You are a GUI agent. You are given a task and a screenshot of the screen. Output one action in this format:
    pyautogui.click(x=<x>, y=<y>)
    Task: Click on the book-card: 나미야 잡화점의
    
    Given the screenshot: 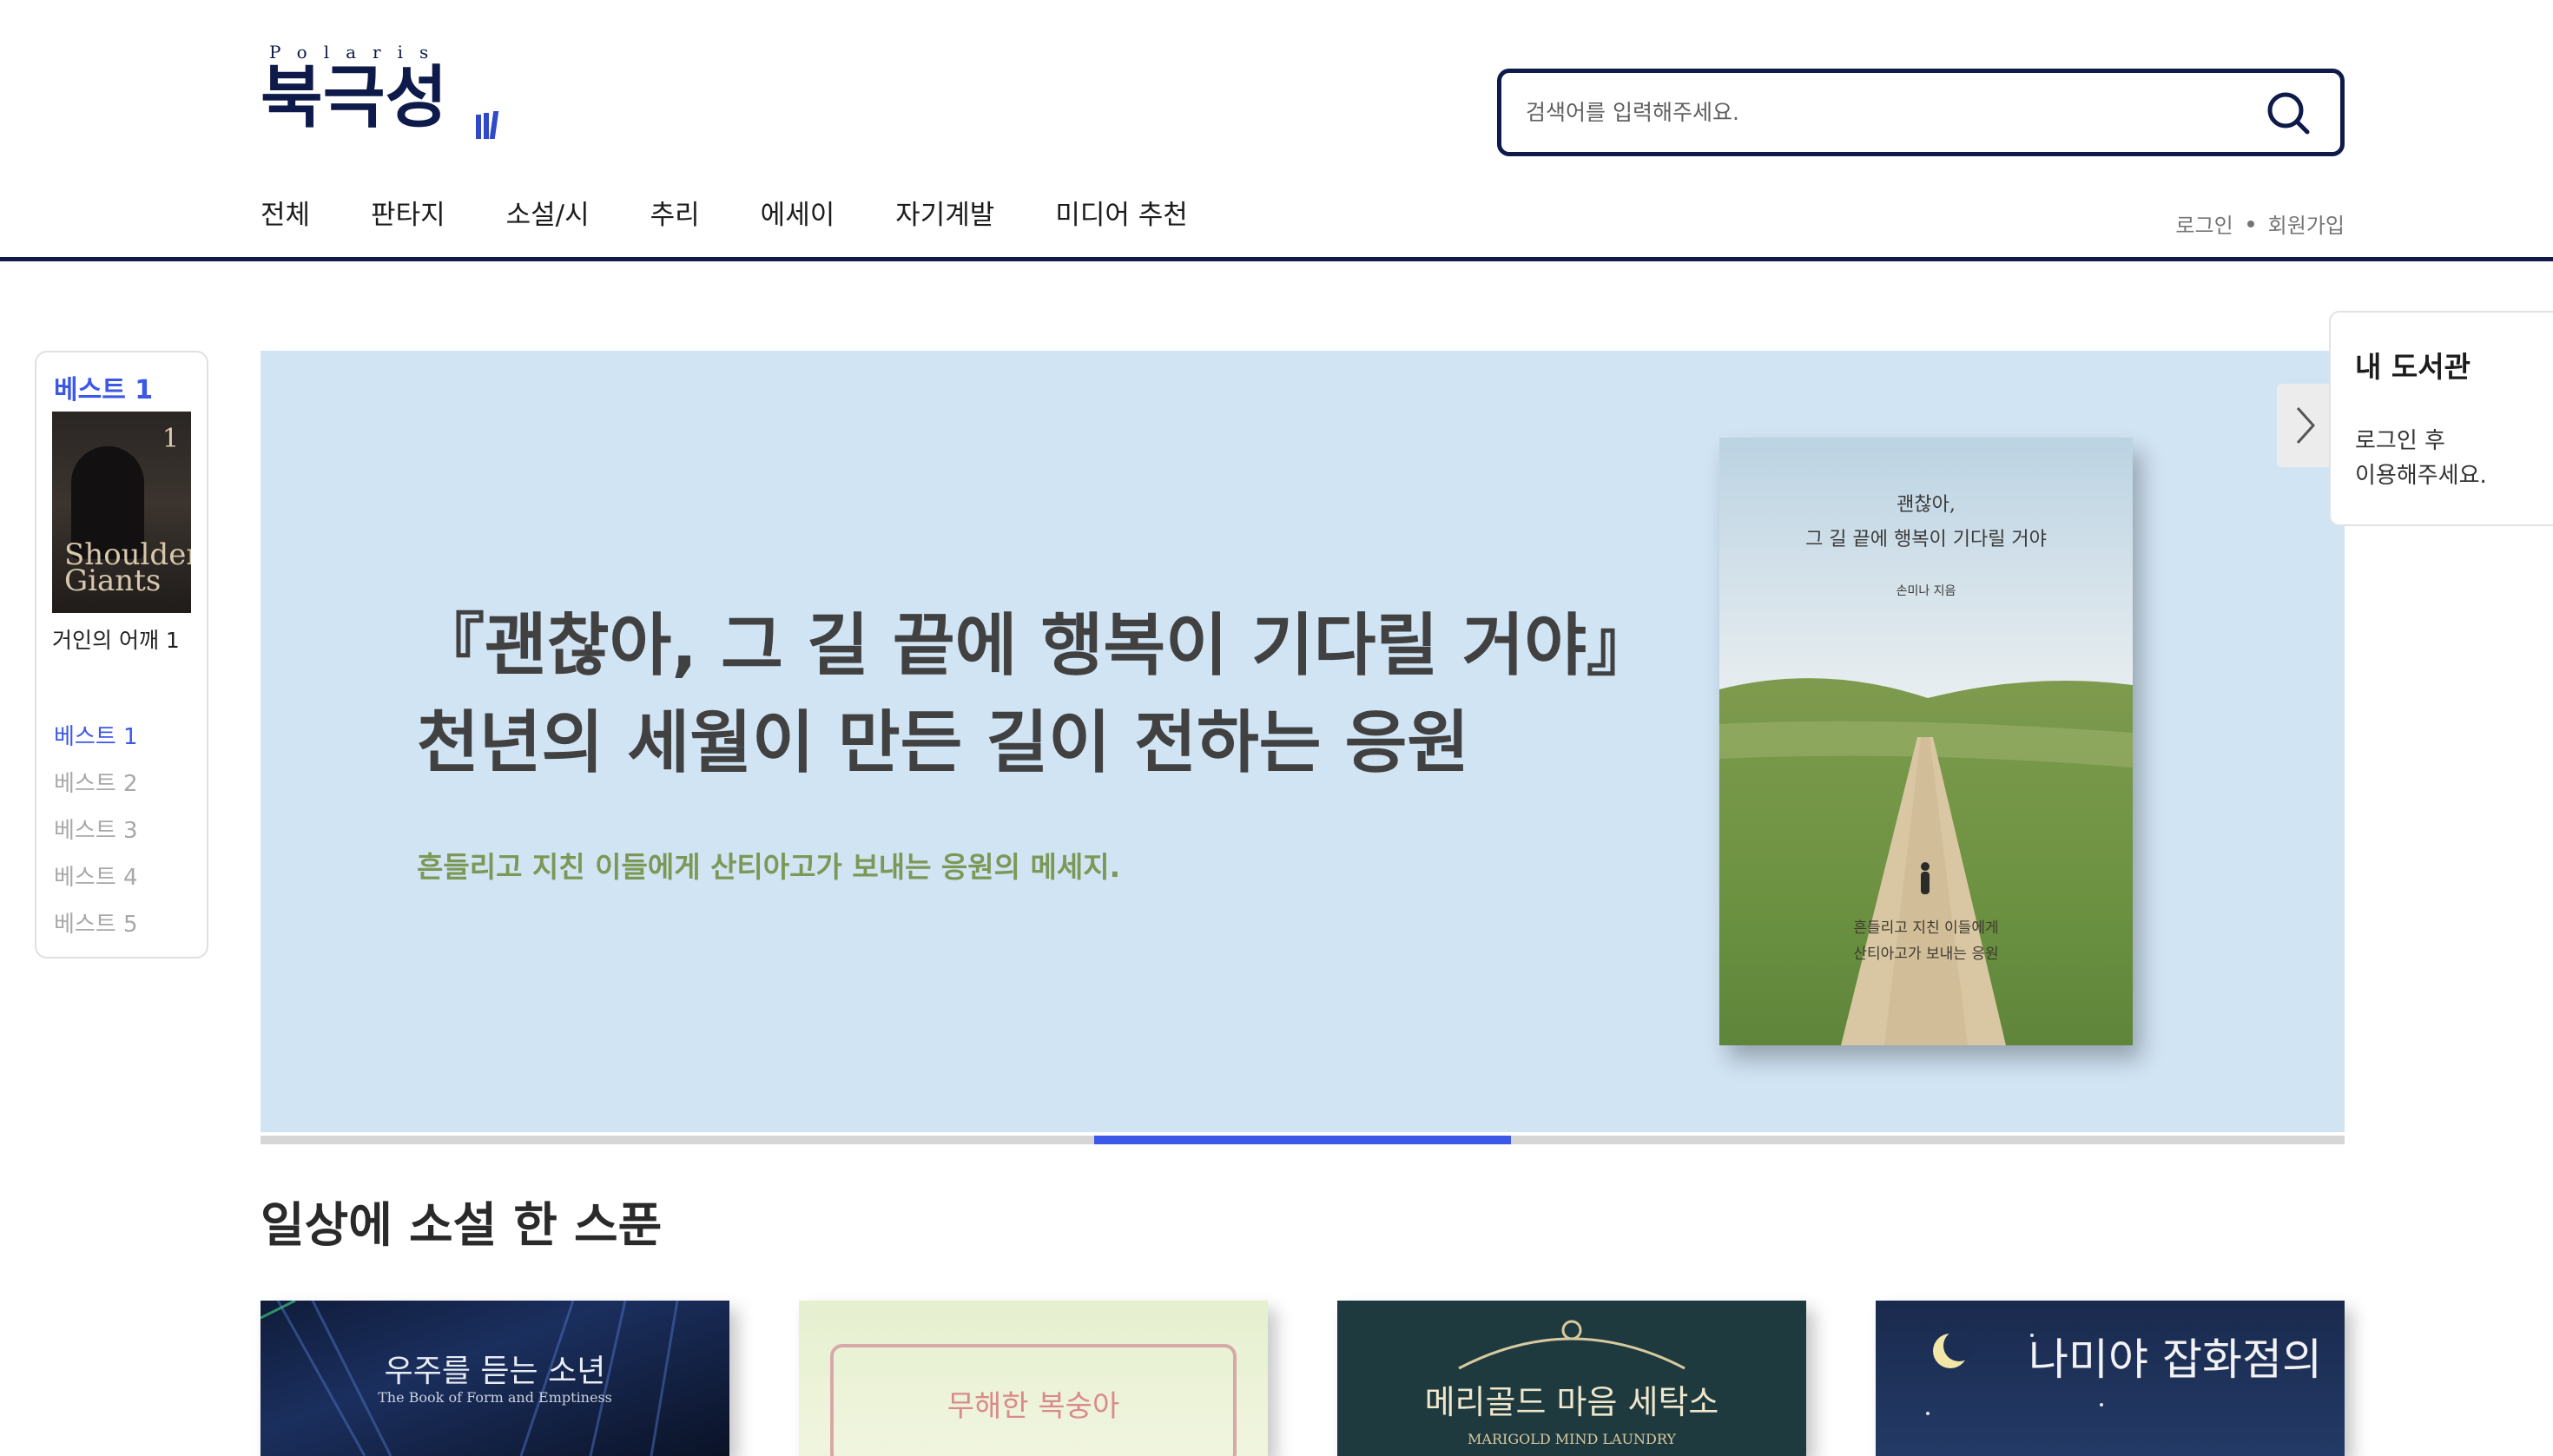 What is the action you would take?
    pyautogui.click(x=2110, y=1378)
    